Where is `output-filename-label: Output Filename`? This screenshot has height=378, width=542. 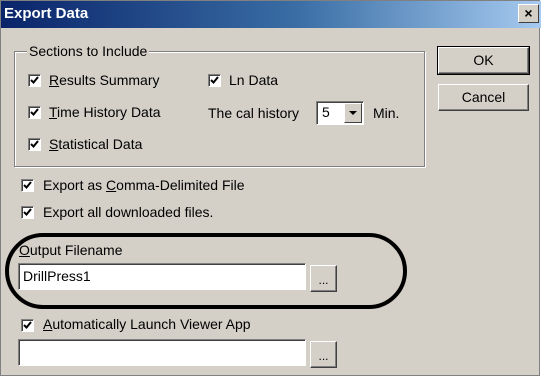 output-filename-label: Output Filename is located at coordinates (71, 250).